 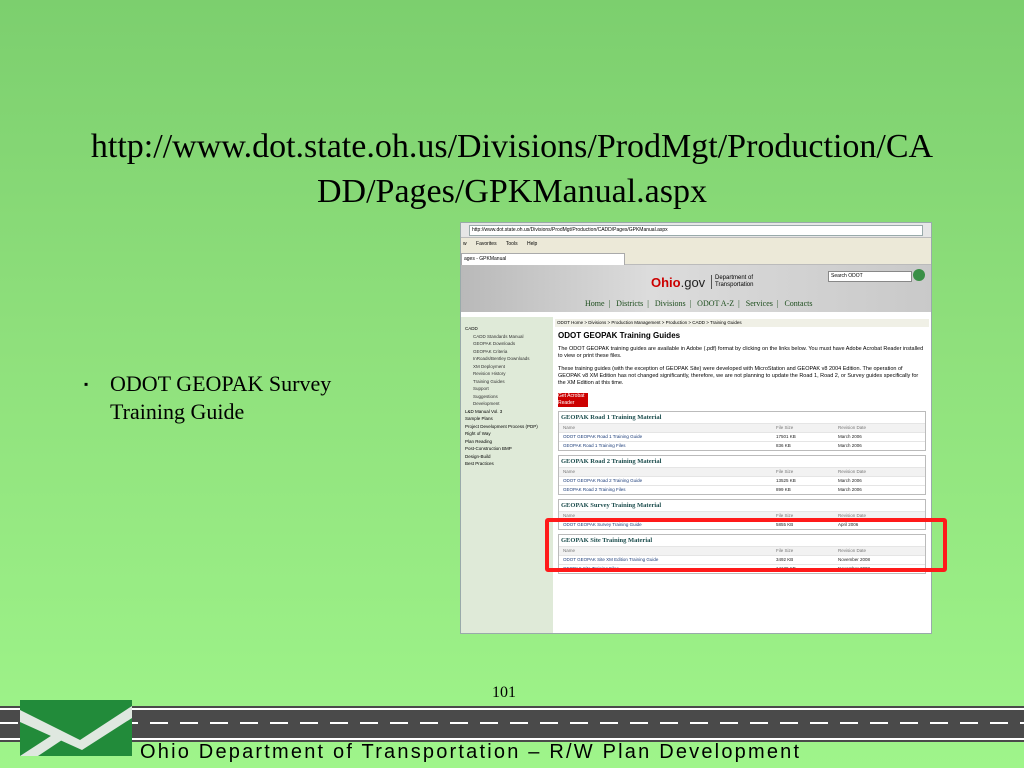 What do you see at coordinates (667, 481) in the screenshot?
I see `file-link: ODOT GEOPAK Road 2 Training Guide` at bounding box center [667, 481].